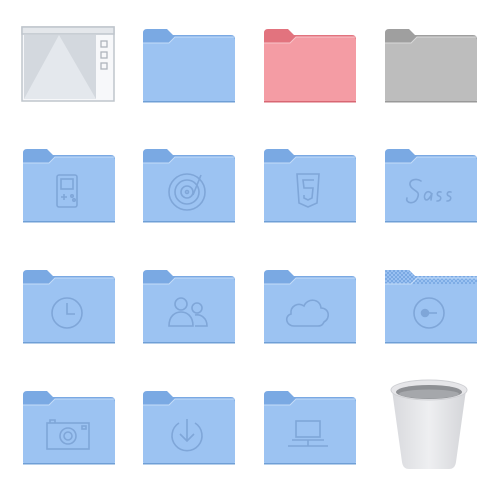 The height and width of the screenshot is (500, 500). Describe the element at coordinates (429, 308) in the screenshot. I see `folder-locked-icon` at that location.